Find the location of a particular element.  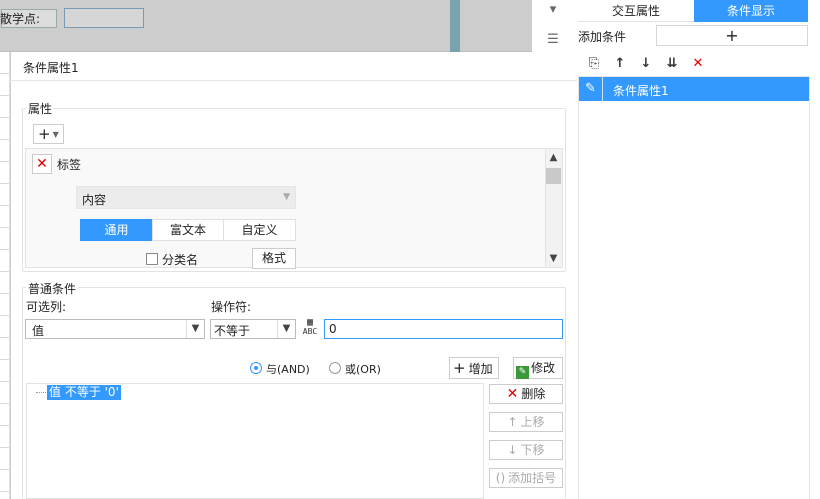

content-select: 内容 ▼ is located at coordinates (186, 197).